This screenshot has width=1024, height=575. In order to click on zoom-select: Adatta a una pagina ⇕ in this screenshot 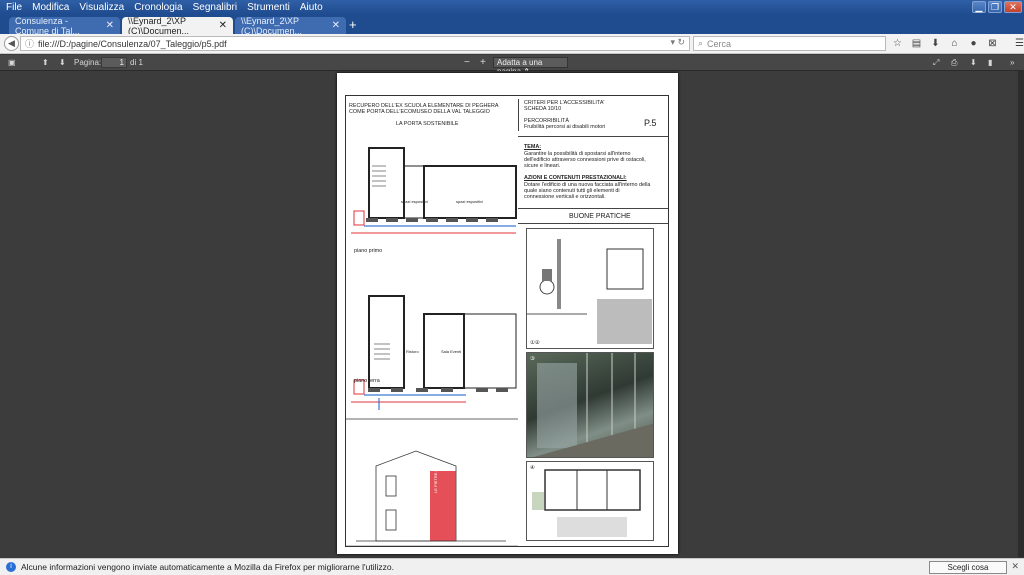, I will do `click(530, 66)`.